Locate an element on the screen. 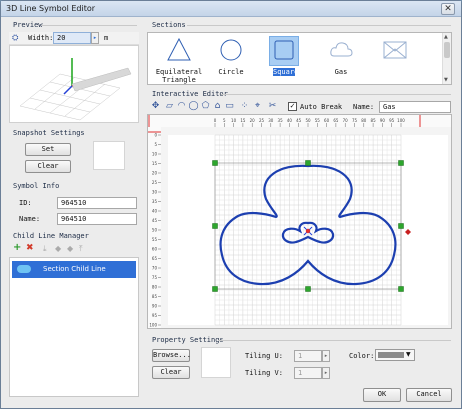 This screenshot has height=409, width=462. snapshot-thumbnail is located at coordinates (109, 155).